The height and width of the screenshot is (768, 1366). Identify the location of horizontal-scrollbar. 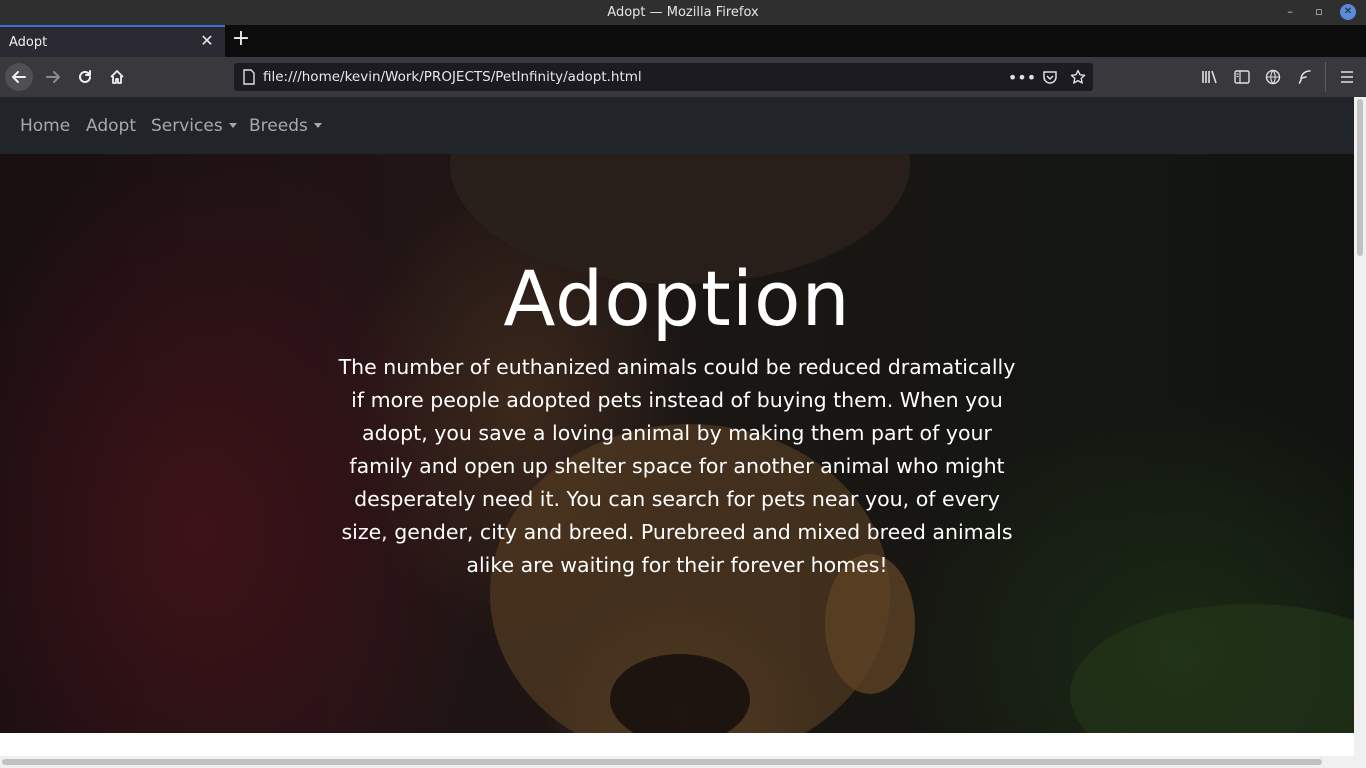
(683, 762).